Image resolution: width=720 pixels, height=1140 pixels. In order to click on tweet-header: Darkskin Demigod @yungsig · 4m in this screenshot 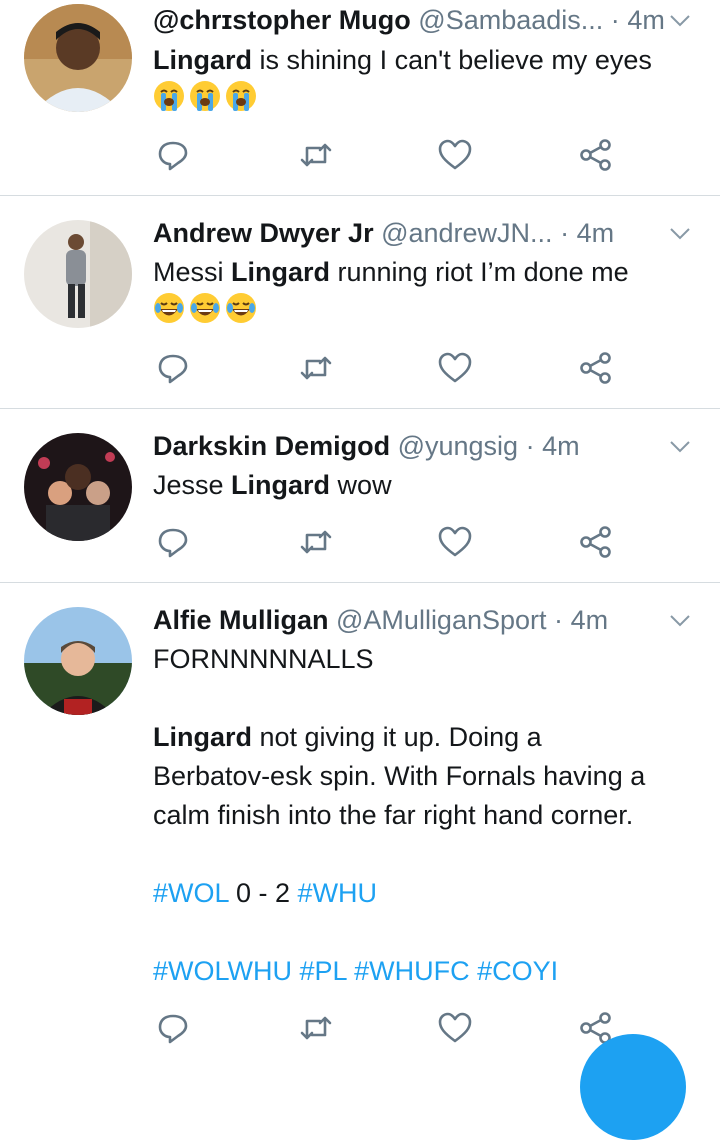, I will do `click(421, 446)`.